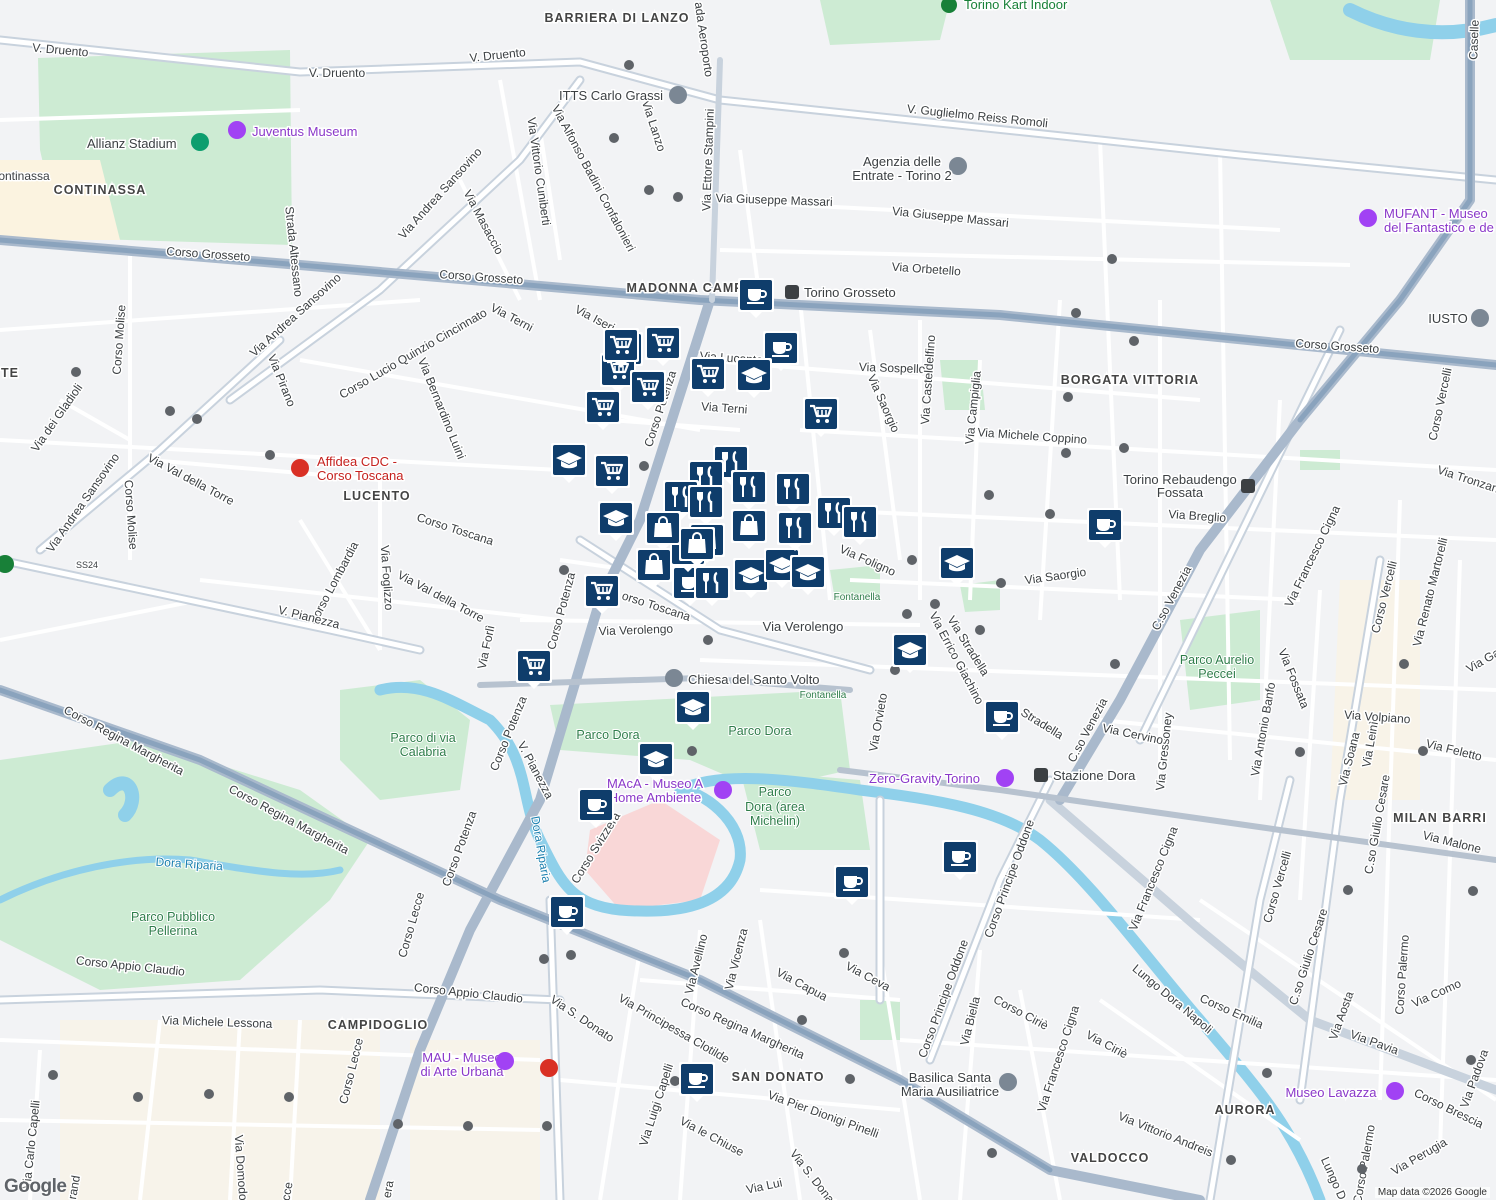 Image resolution: width=1496 pixels, height=1200 pixels. I want to click on svg-text: Home Ambiente, so click(655, 797).